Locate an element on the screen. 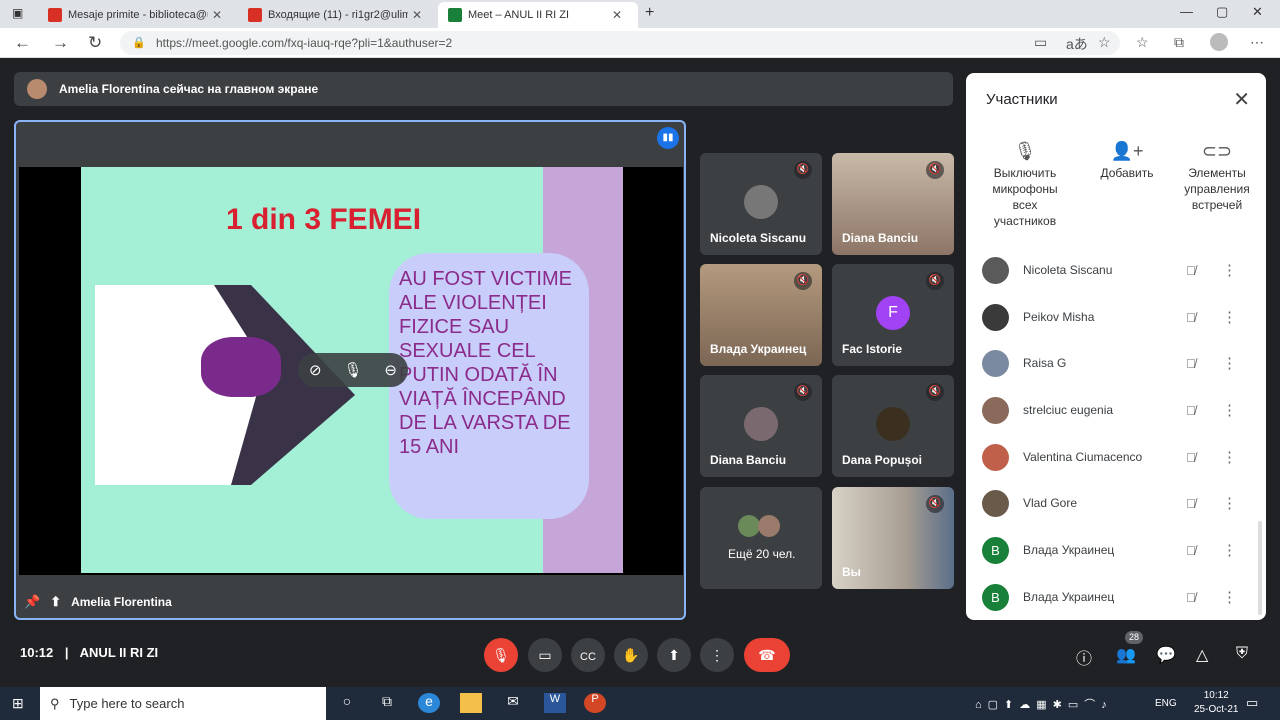 The image size is (1280, 720). participant-name: strelciuc eugenia is located at coordinates (1068, 410).